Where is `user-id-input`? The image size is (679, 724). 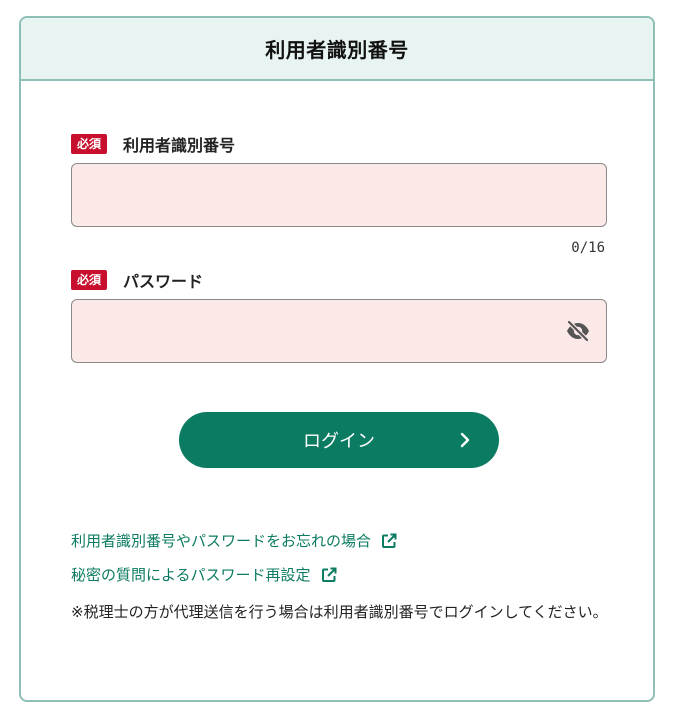 user-id-input is located at coordinates (339, 195).